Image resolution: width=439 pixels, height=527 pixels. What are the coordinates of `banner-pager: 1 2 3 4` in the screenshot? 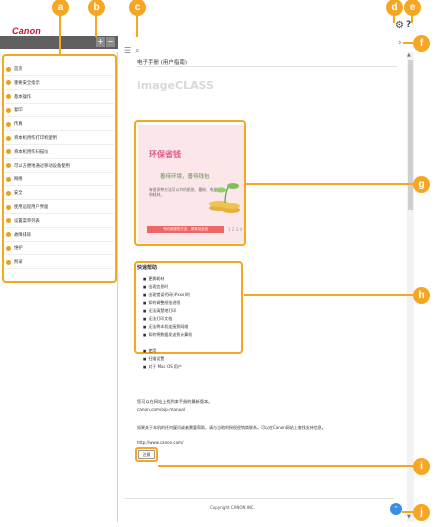 It's located at (235, 229).